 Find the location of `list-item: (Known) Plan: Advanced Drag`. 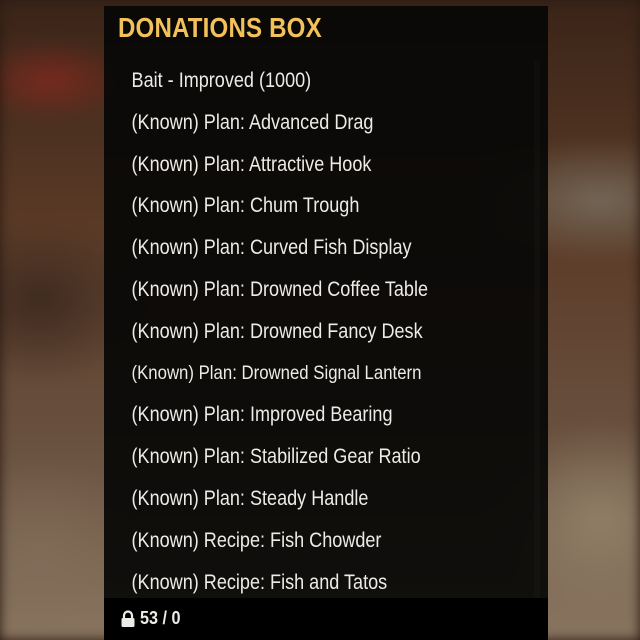

list-item: (Known) Plan: Advanced Drag is located at coordinates (289, 123).